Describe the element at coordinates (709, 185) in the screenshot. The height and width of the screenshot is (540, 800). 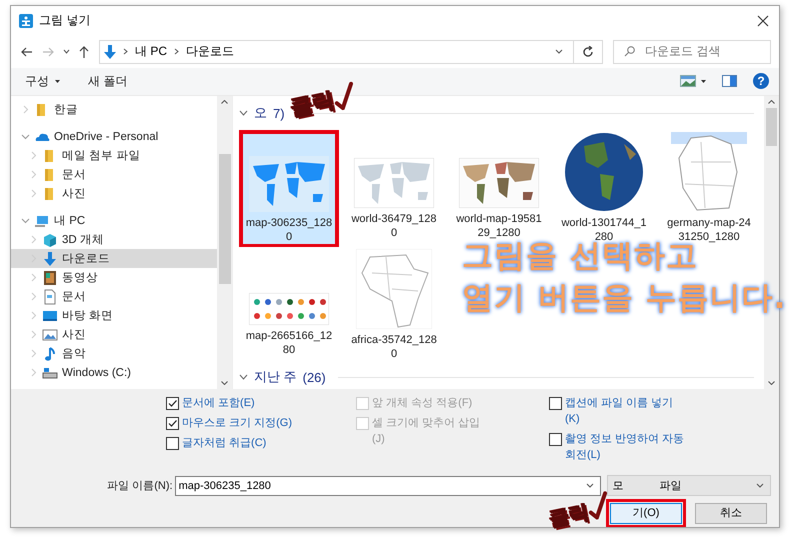
I see `file-item: germany-map-2431250_1280` at that location.